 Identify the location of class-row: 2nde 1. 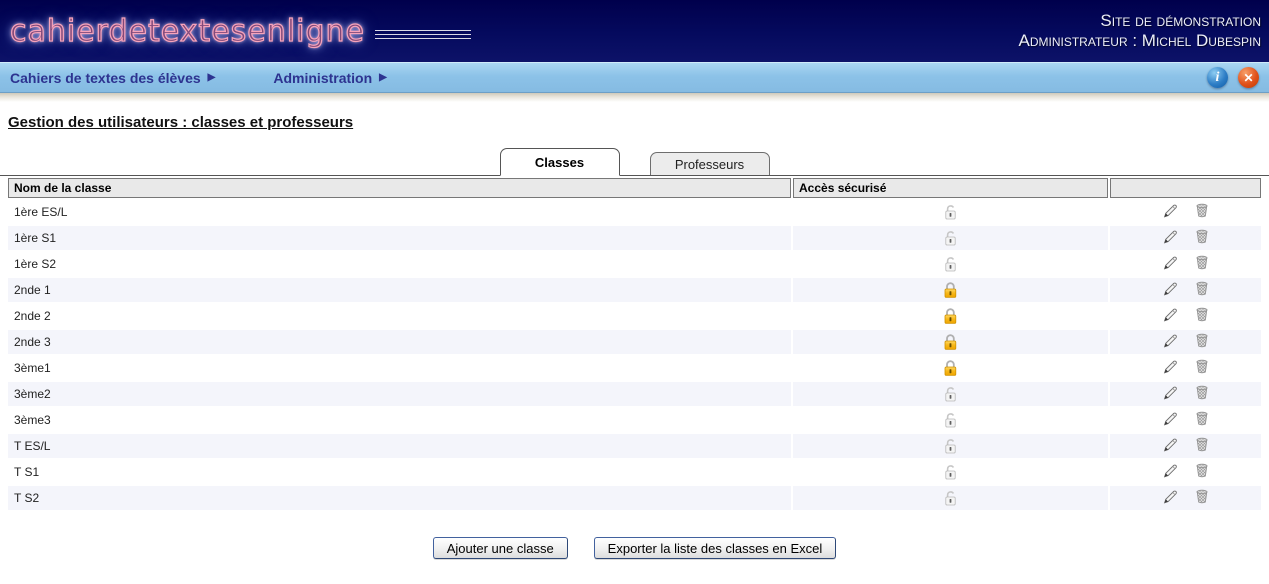
(634, 290).